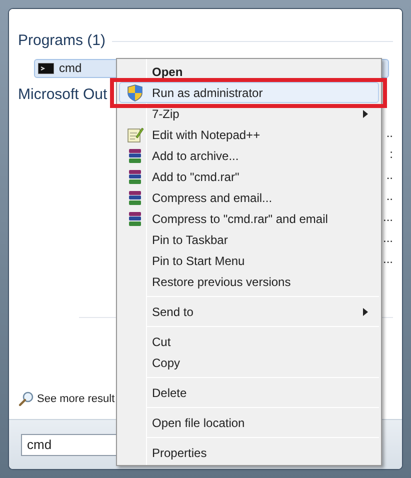 Image resolution: width=411 pixels, height=478 pixels. Describe the element at coordinates (249, 311) in the screenshot. I see `menu-item: Send to` at that location.